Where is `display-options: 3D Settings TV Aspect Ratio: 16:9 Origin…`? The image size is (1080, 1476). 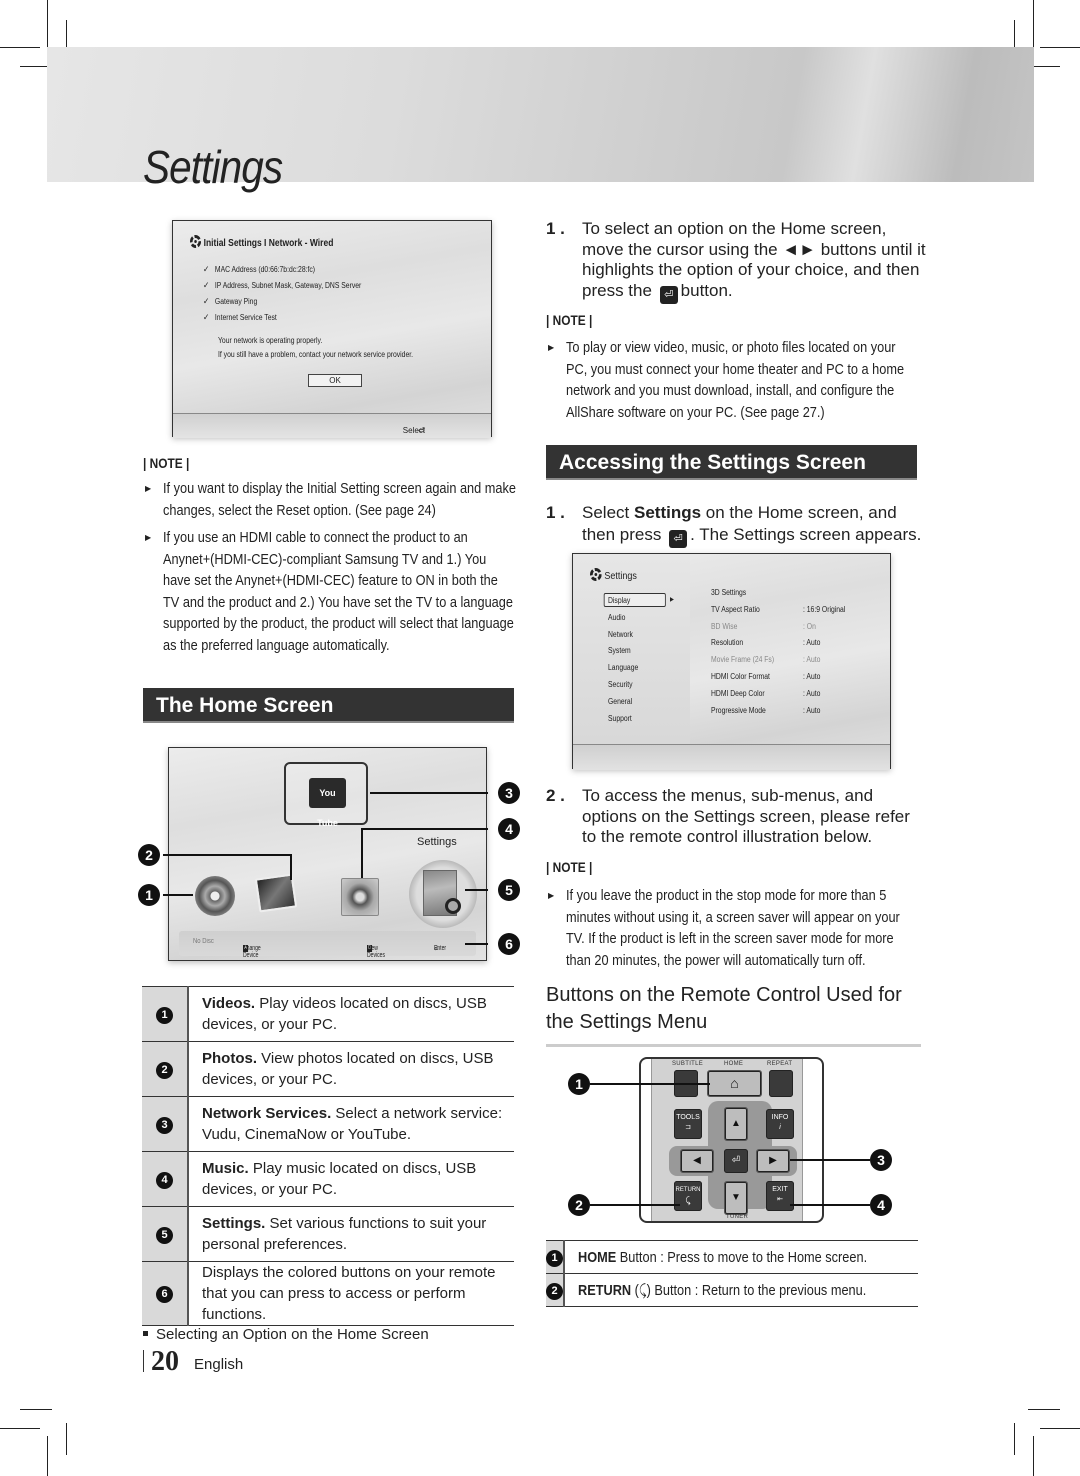 display-options: 3D Settings TV Aspect Ratio: 16:9 Origin… is located at coordinates (791, 655).